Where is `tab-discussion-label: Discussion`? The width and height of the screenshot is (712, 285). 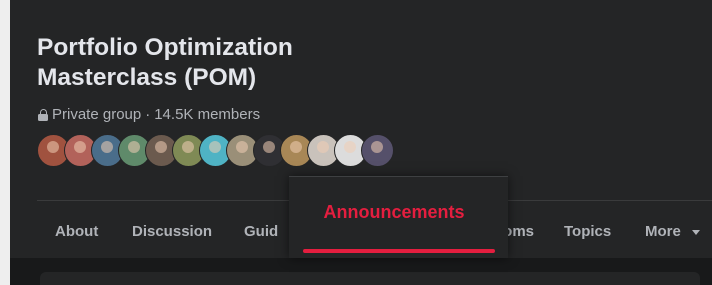
tab-discussion-label: Discussion is located at coordinates (172, 231).